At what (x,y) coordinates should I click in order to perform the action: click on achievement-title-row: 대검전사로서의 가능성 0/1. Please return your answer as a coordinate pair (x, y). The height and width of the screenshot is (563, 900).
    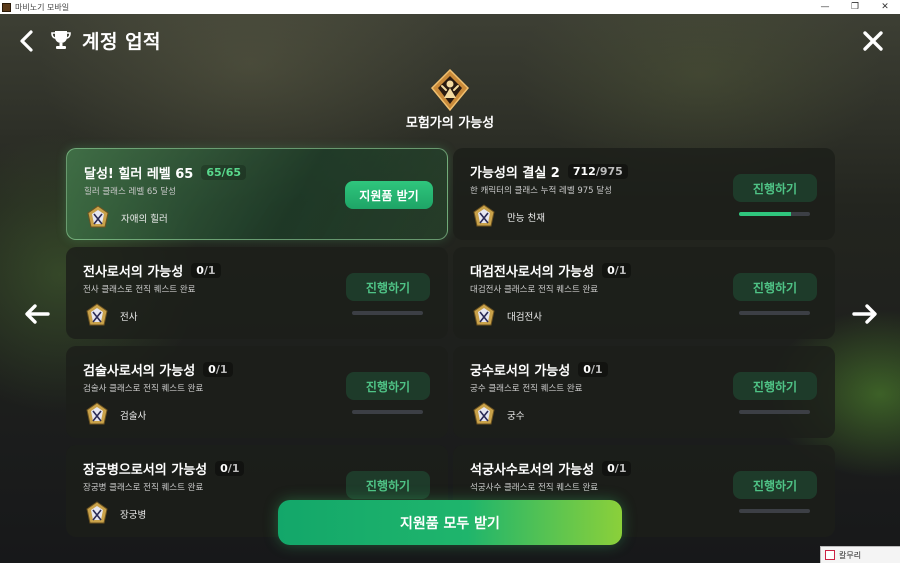
    Looking at the image, I should click on (551, 270).